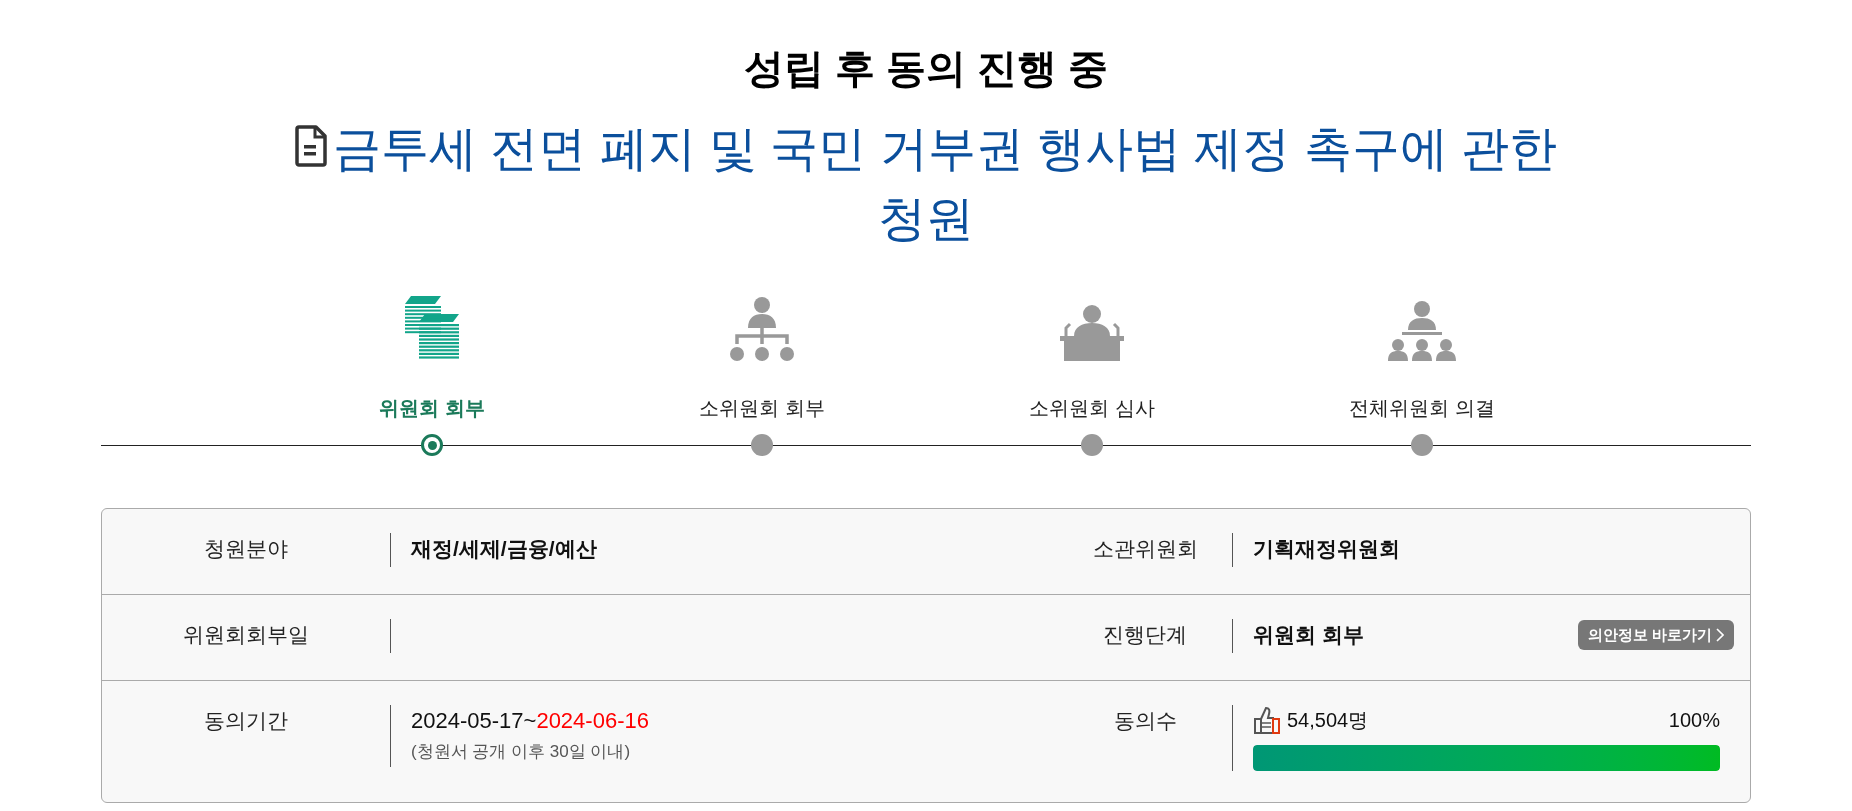 This screenshot has height=811, width=1852. Describe the element at coordinates (1145, 549) in the screenshot. I see `field-label: 소관위원회` at that location.